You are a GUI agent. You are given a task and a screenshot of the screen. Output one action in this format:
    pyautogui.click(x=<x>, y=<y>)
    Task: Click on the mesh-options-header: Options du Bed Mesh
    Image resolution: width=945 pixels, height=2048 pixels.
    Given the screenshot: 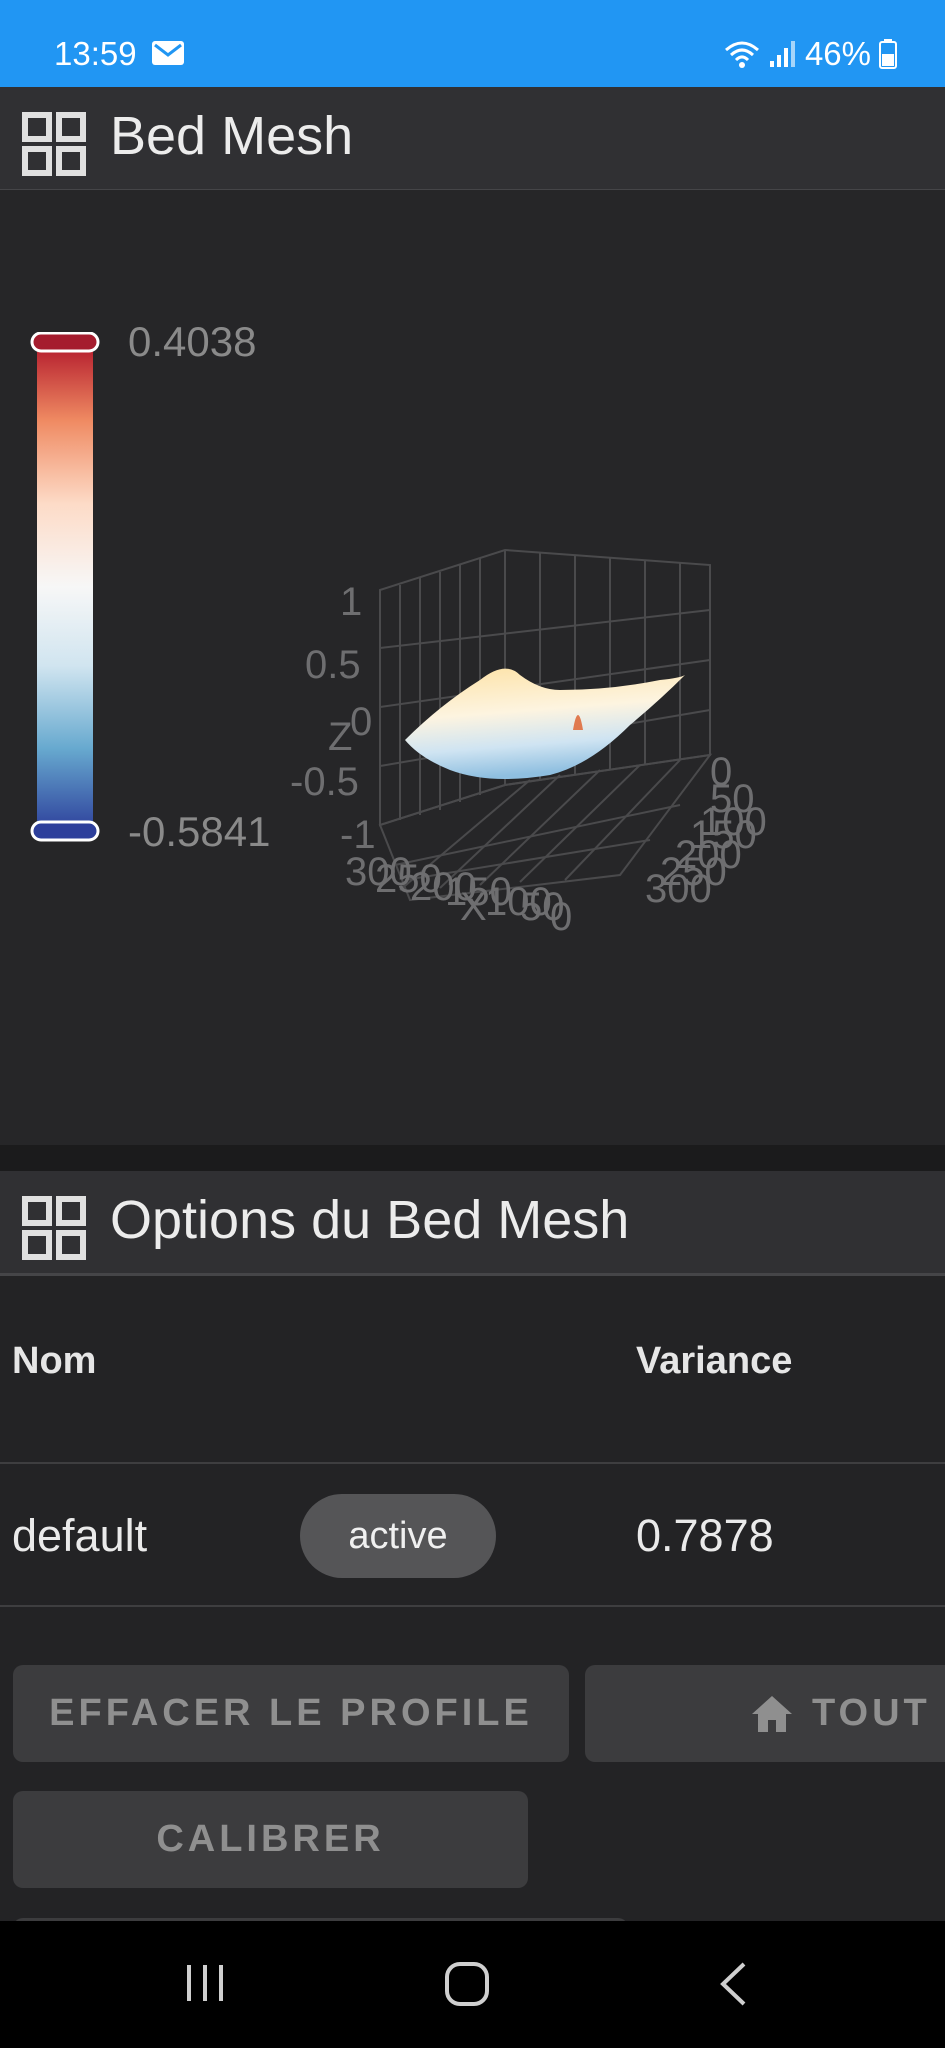 What is the action you would take?
    pyautogui.click(x=472, y=1223)
    